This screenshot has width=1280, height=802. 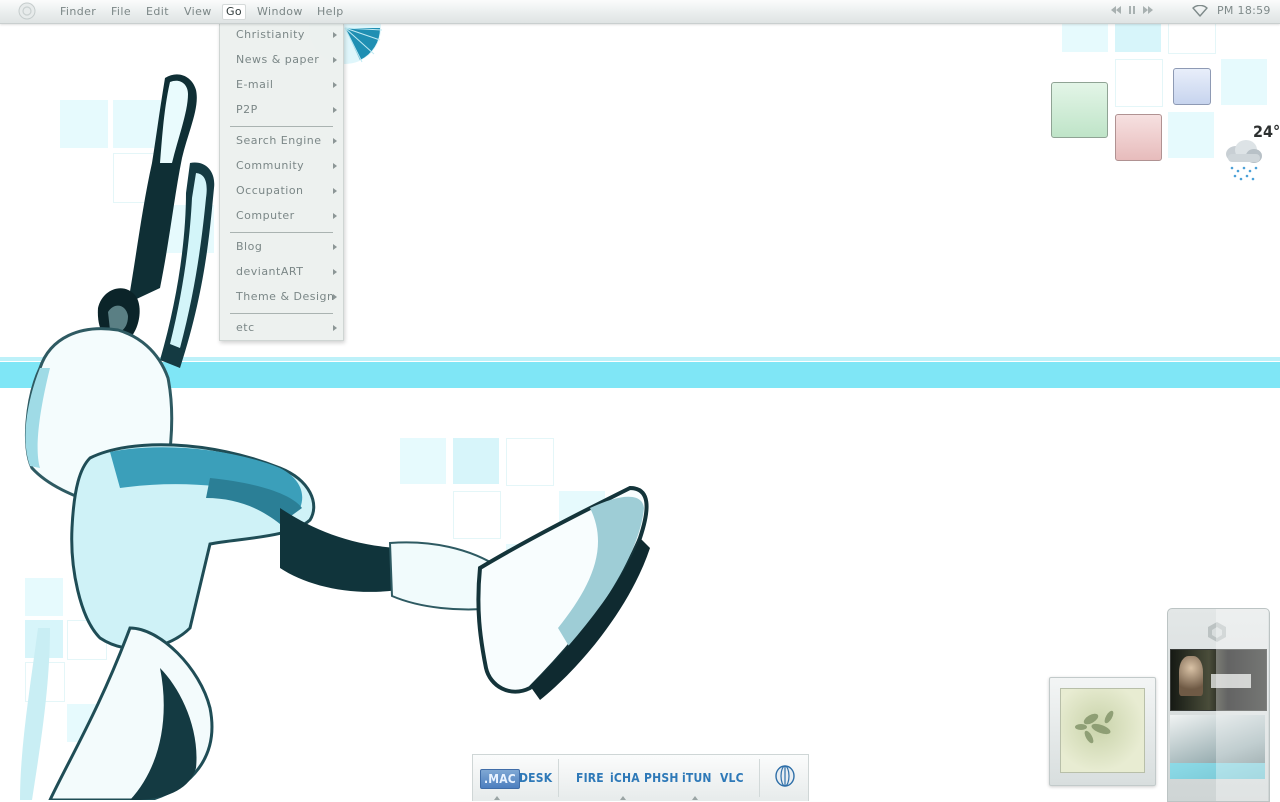 I want to click on cover-portrait, so click(x=1191, y=676).